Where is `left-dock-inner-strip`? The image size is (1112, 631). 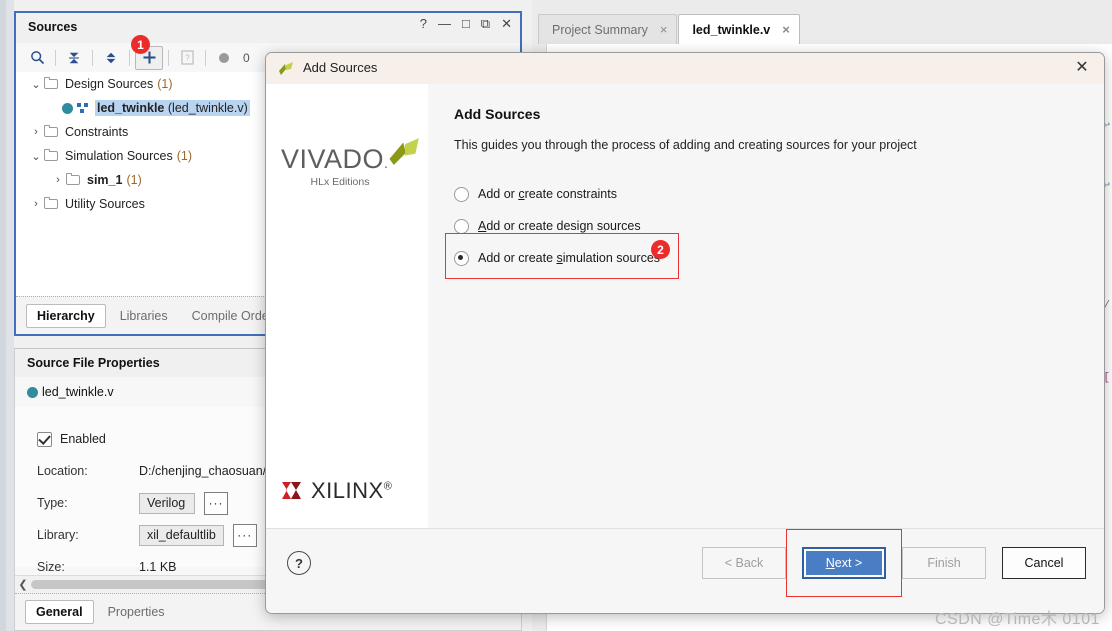
left-dock-inner-strip is located at coordinates (3, 315).